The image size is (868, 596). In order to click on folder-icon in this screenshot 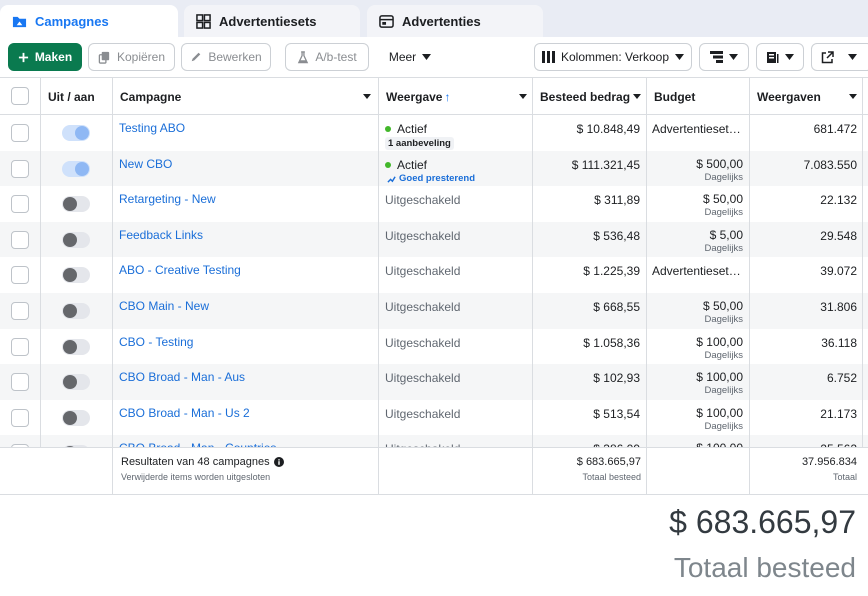, I will do `click(19, 21)`.